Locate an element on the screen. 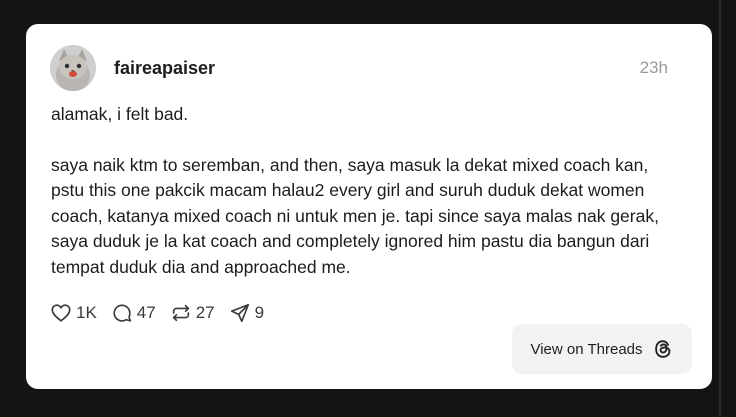 Image resolution: width=736 pixels, height=417 pixels. cat-avatar-icon is located at coordinates (73, 68).